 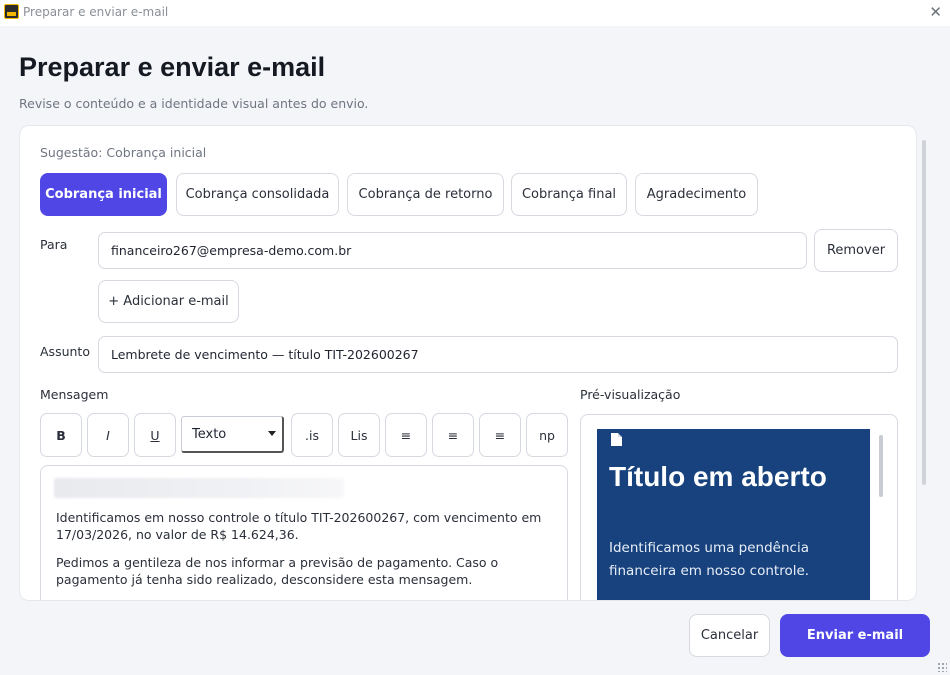 What do you see at coordinates (718, 476) in the screenshot?
I see `preview-hero-title: Título em aberto` at bounding box center [718, 476].